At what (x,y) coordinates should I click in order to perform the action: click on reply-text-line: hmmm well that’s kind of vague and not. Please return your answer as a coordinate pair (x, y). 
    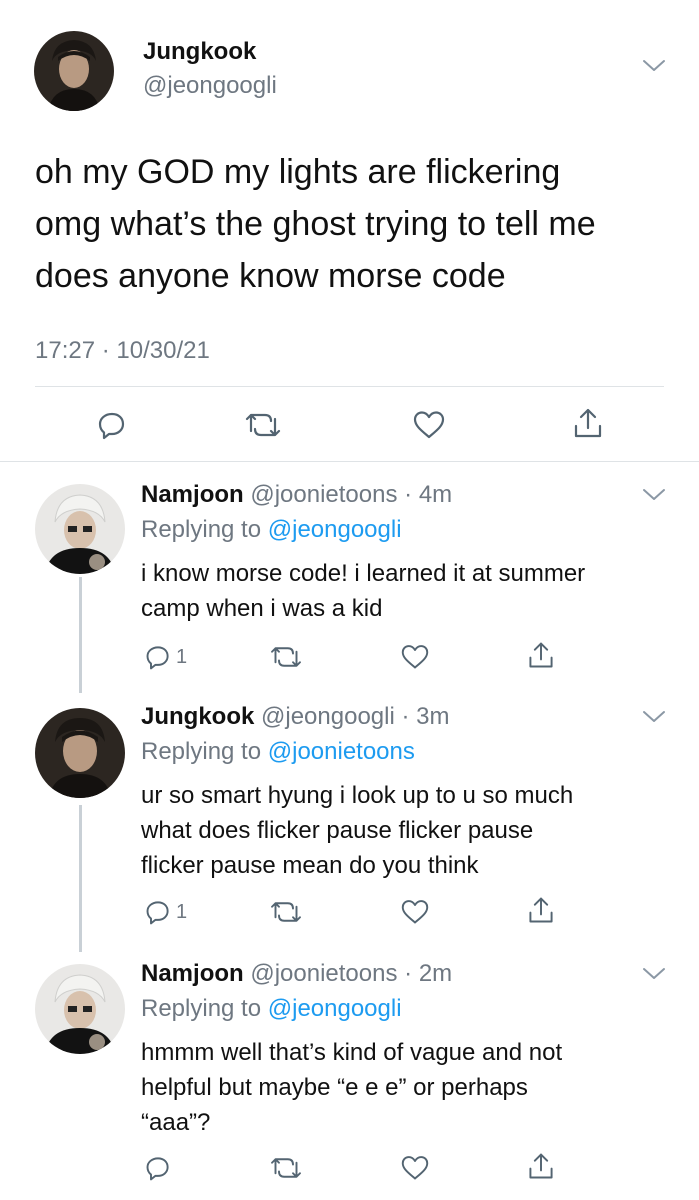
    Looking at the image, I should click on (352, 1052).